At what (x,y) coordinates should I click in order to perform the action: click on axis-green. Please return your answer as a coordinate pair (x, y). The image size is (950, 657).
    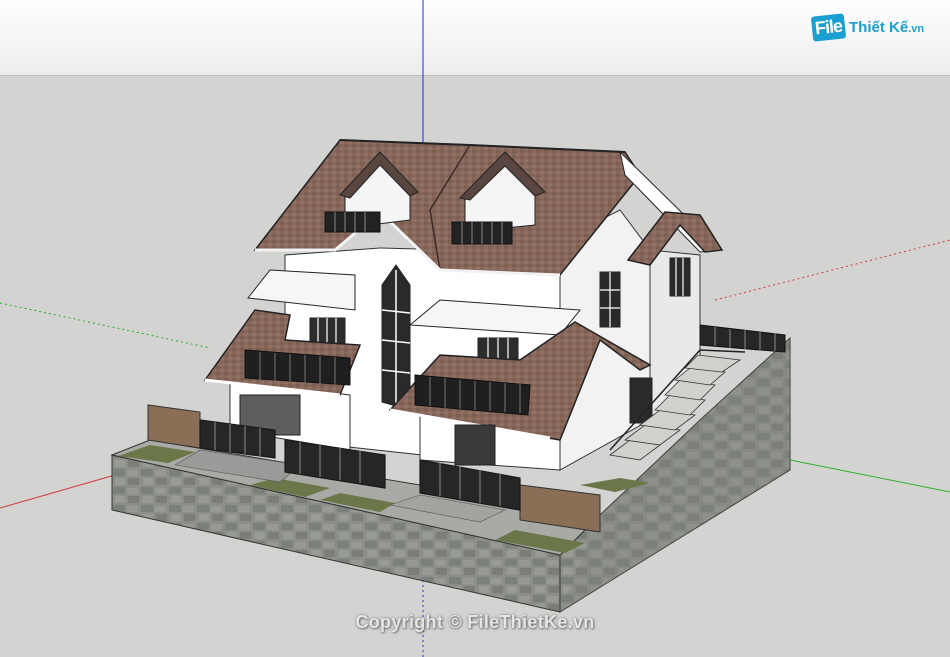
    Looking at the image, I should click on (869, 476).